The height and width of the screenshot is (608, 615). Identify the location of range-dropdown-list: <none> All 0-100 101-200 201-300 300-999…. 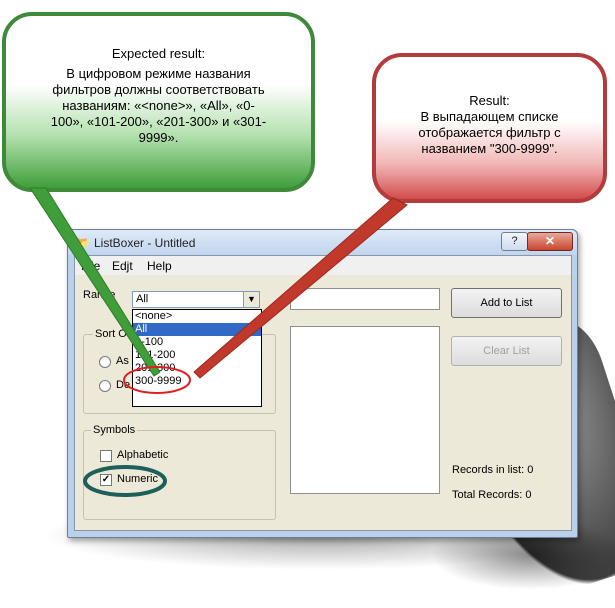
(197, 358).